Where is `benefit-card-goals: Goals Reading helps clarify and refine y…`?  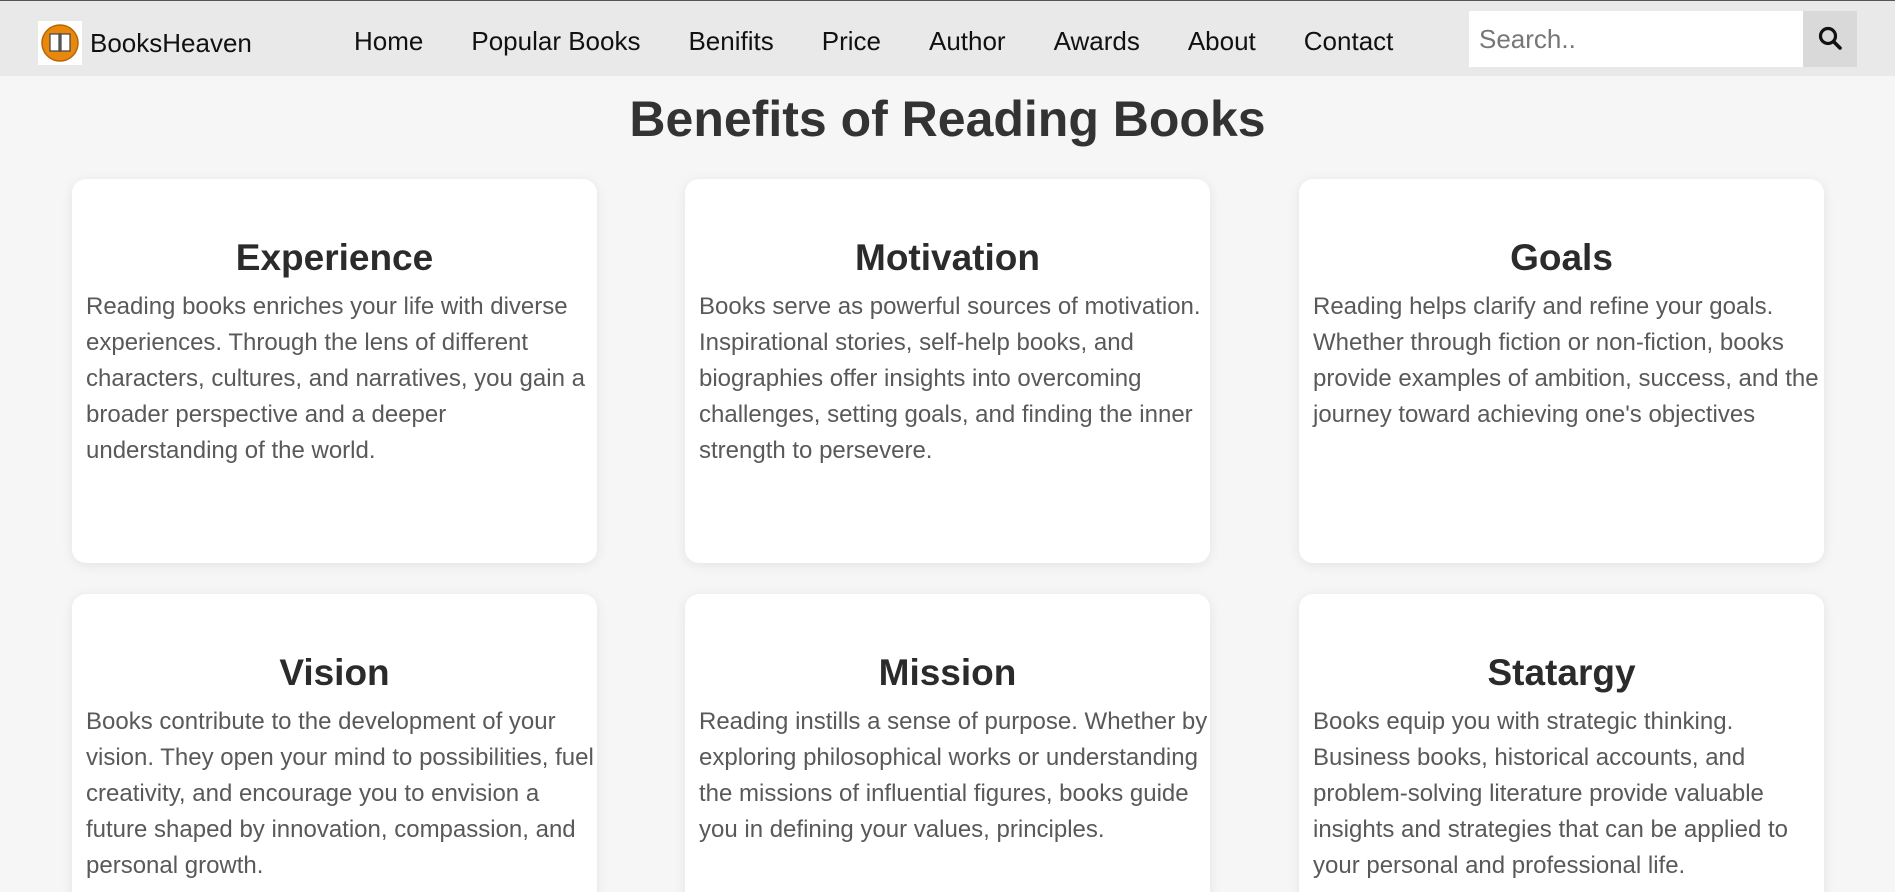 benefit-card-goals: Goals Reading helps clarify and refine y… is located at coordinates (1561, 371).